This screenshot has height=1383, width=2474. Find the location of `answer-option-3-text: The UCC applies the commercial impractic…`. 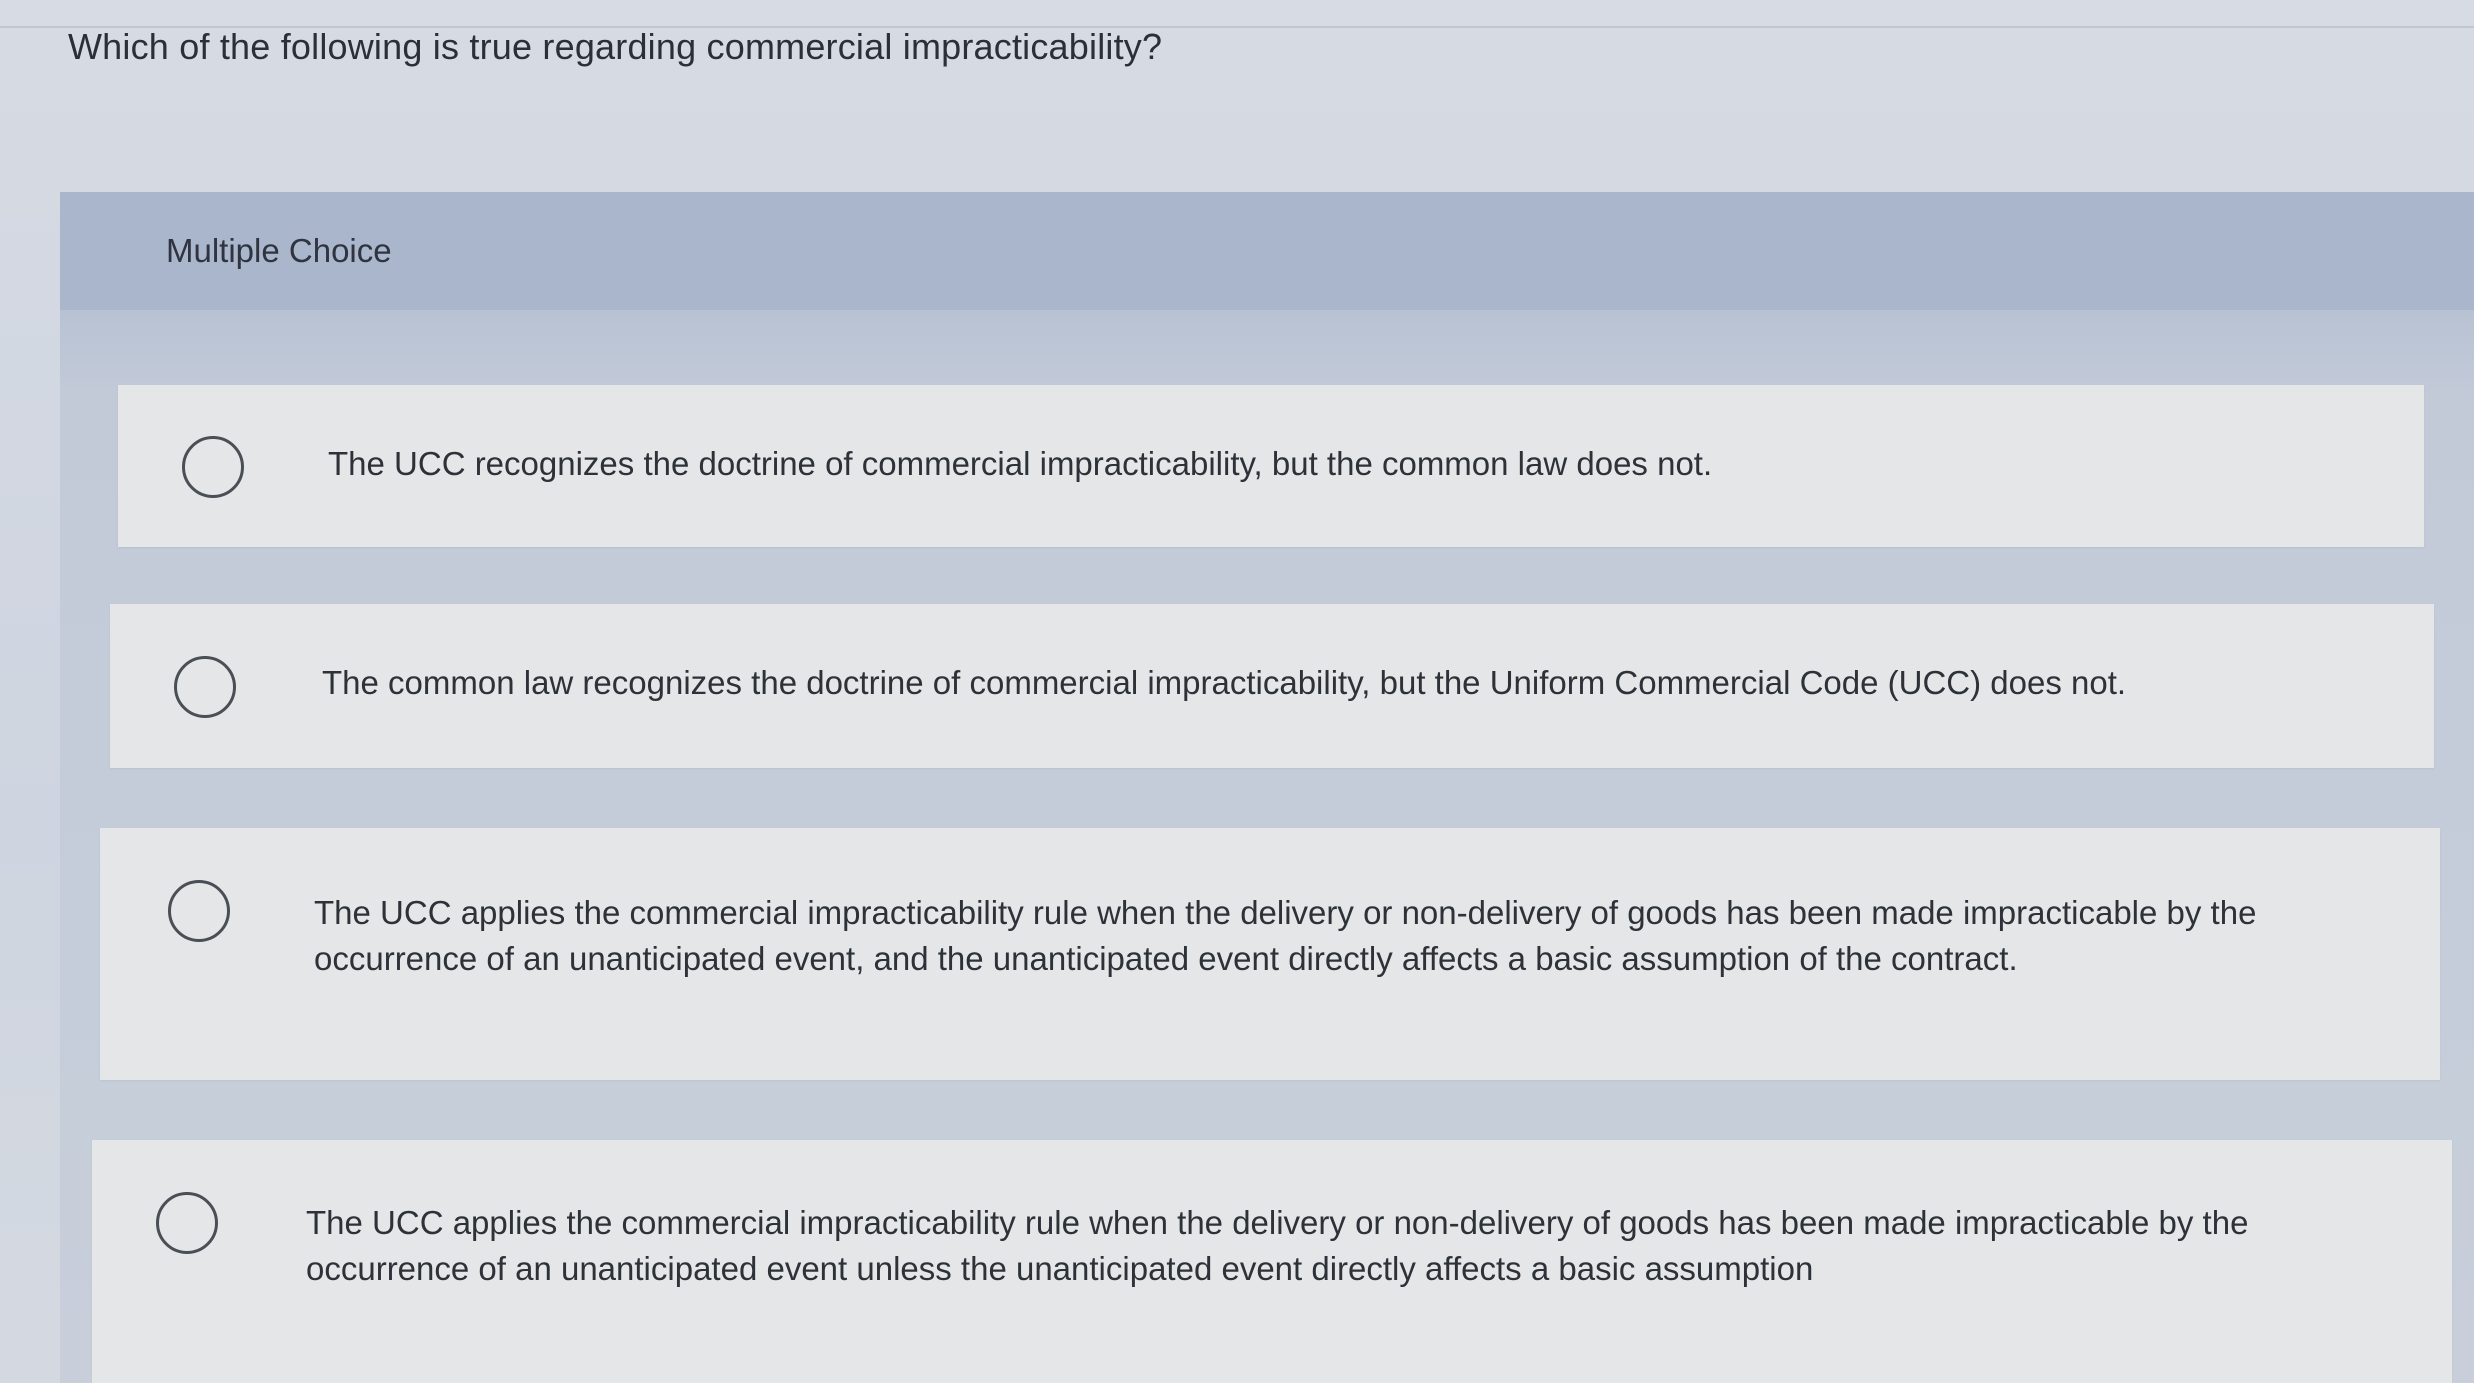

answer-option-3-text: The UCC applies the commercial impractic… is located at coordinates (1285, 935).